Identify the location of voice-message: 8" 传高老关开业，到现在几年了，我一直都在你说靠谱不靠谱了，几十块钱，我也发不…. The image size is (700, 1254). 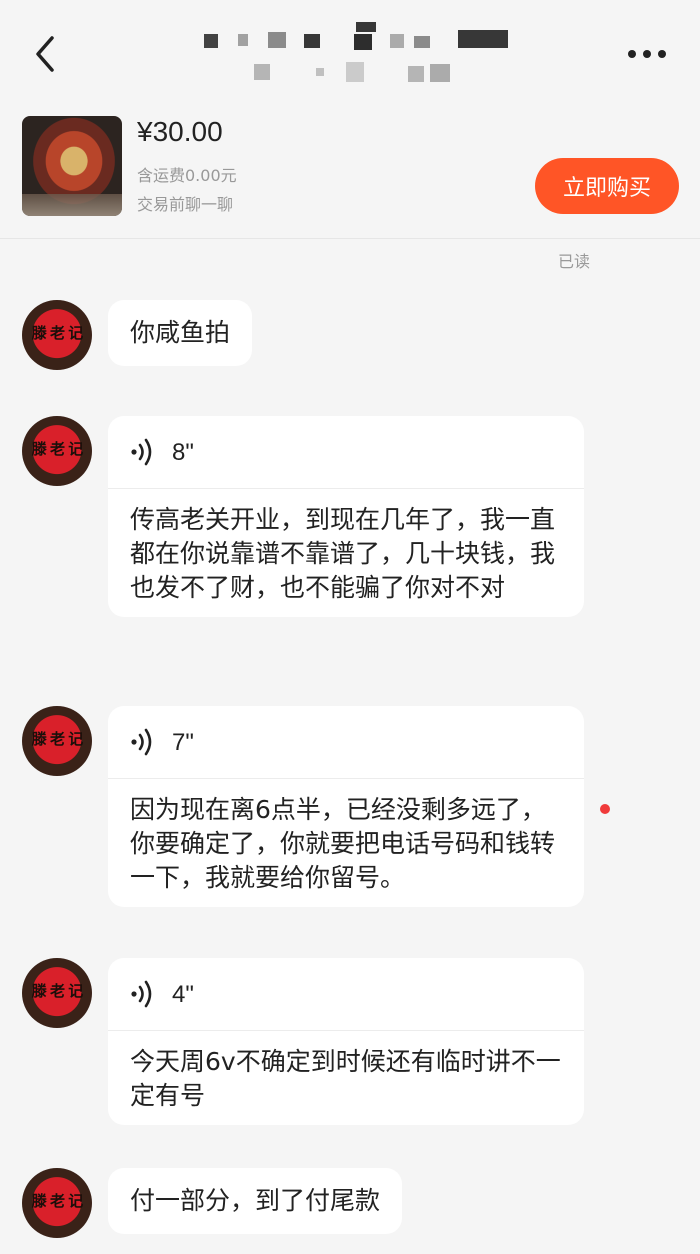
(346, 516).